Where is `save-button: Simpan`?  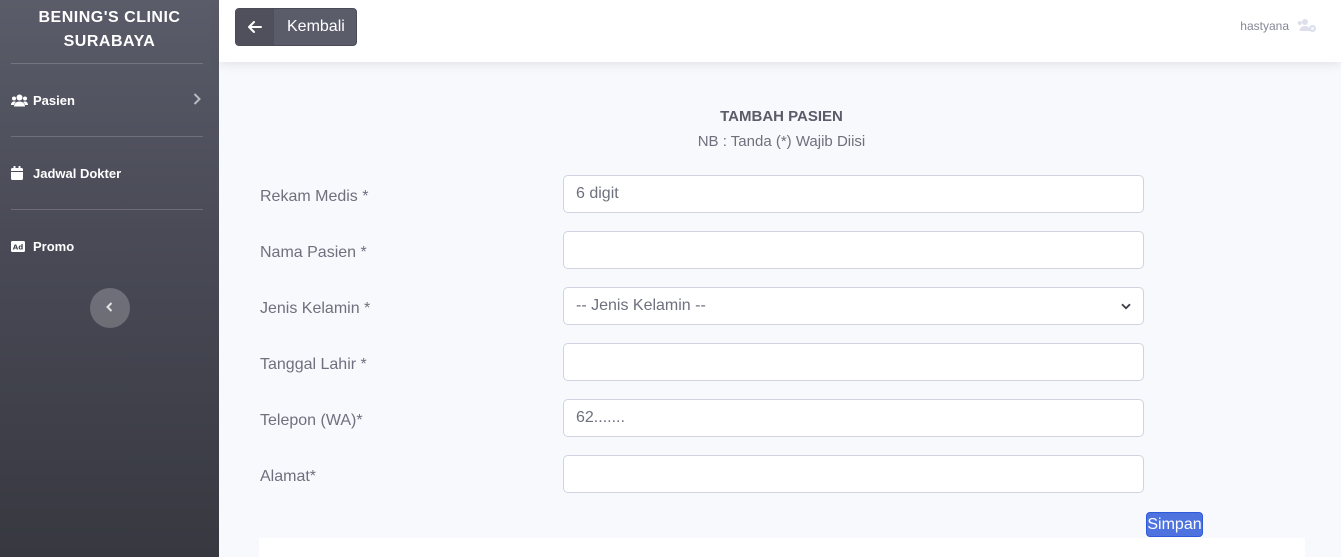
save-button: Simpan is located at coordinates (1174, 524).